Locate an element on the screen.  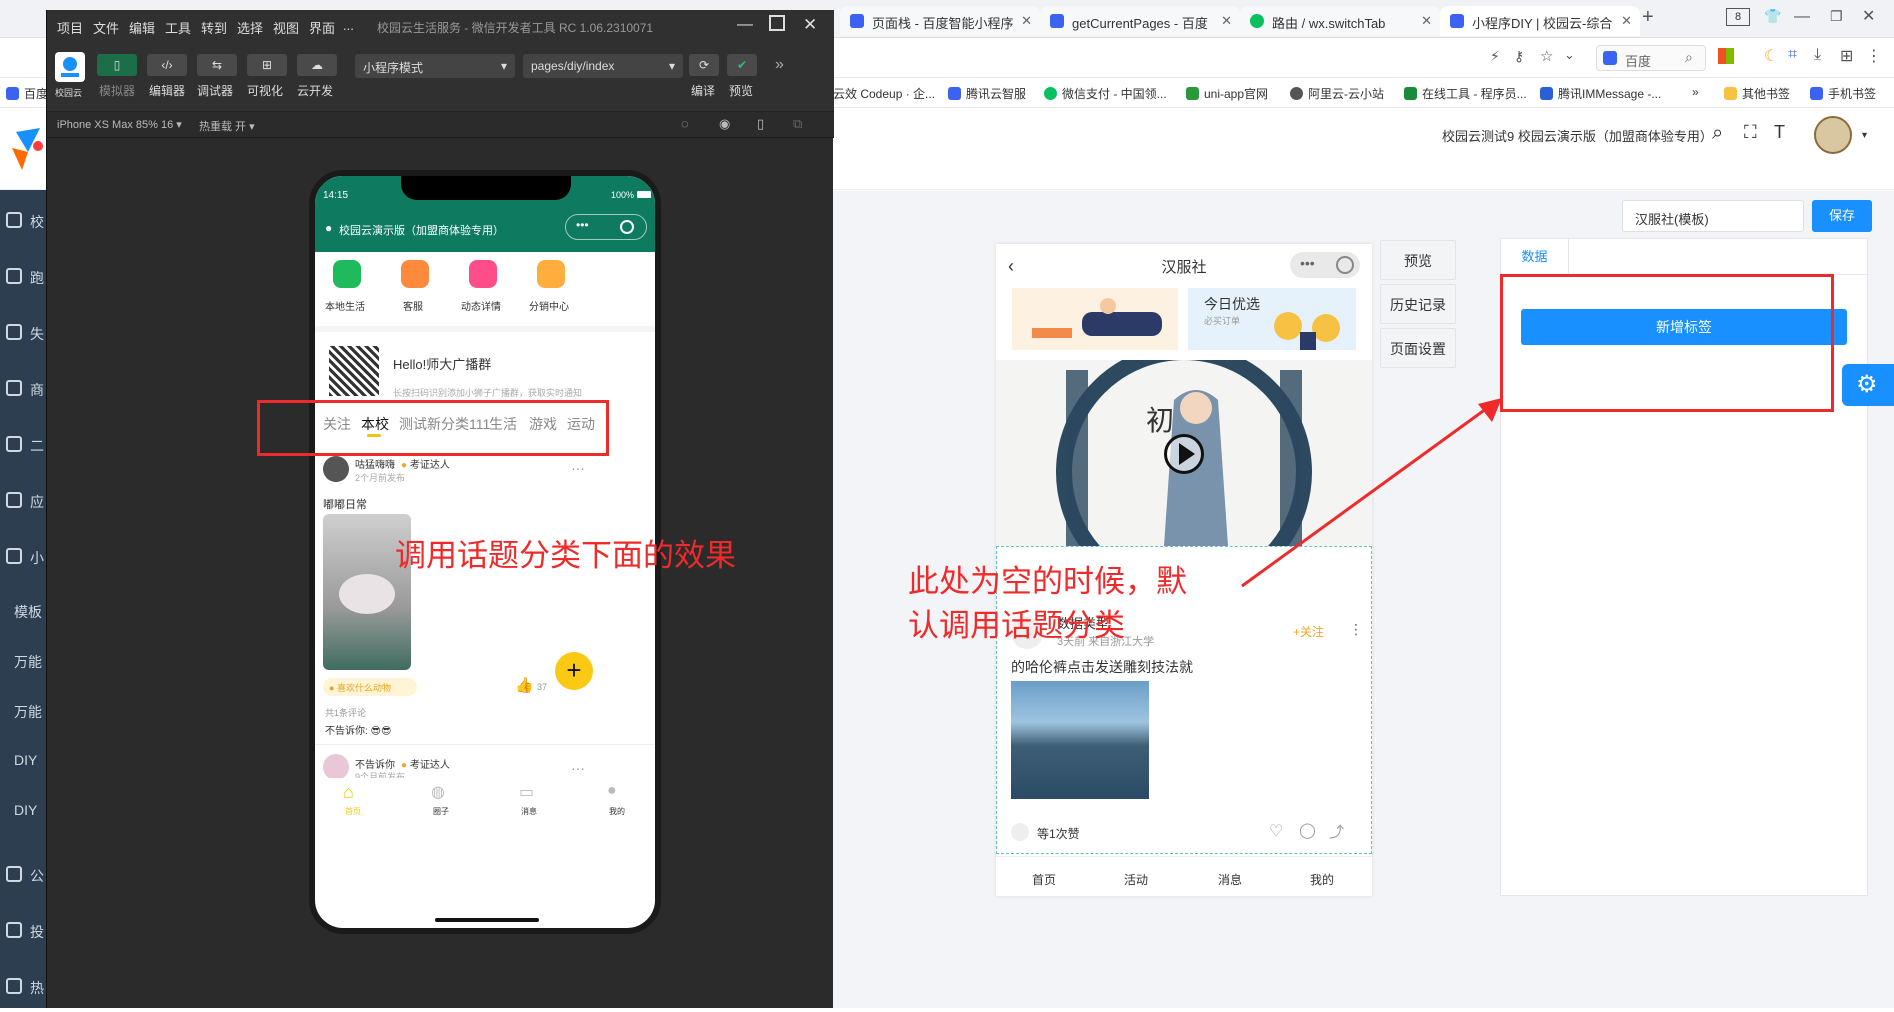
sidebar-item: 校 is located at coordinates (23, 221).